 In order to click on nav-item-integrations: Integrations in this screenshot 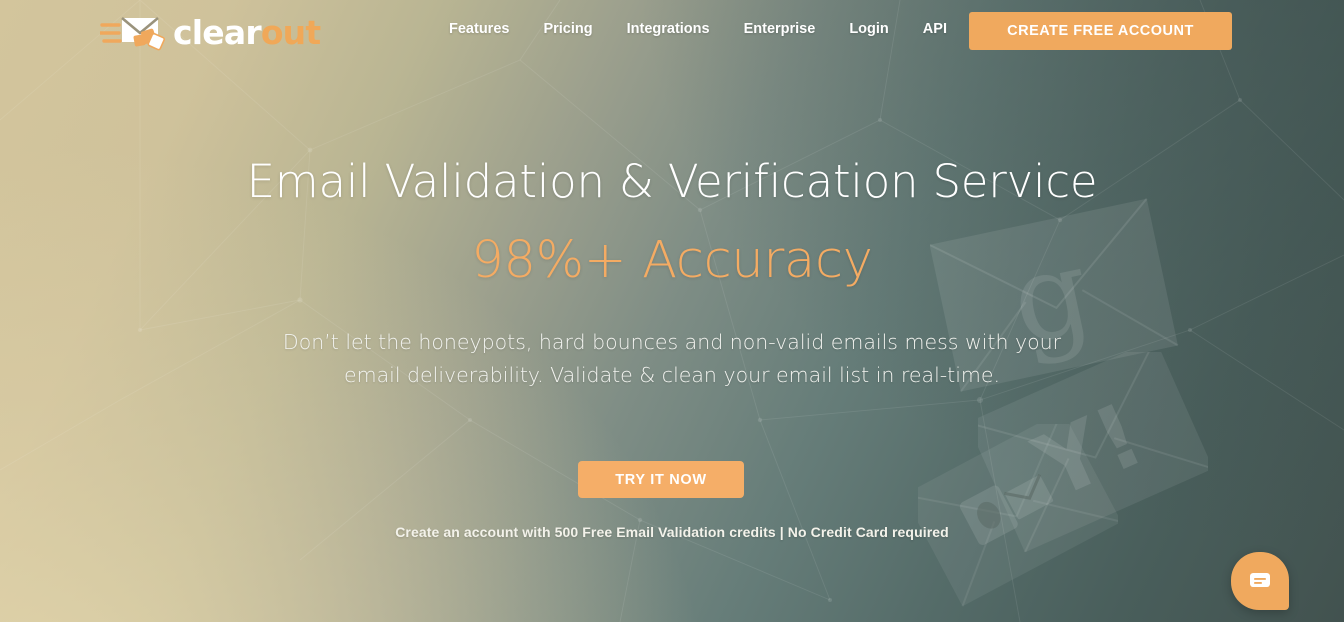, I will do `click(668, 29)`.